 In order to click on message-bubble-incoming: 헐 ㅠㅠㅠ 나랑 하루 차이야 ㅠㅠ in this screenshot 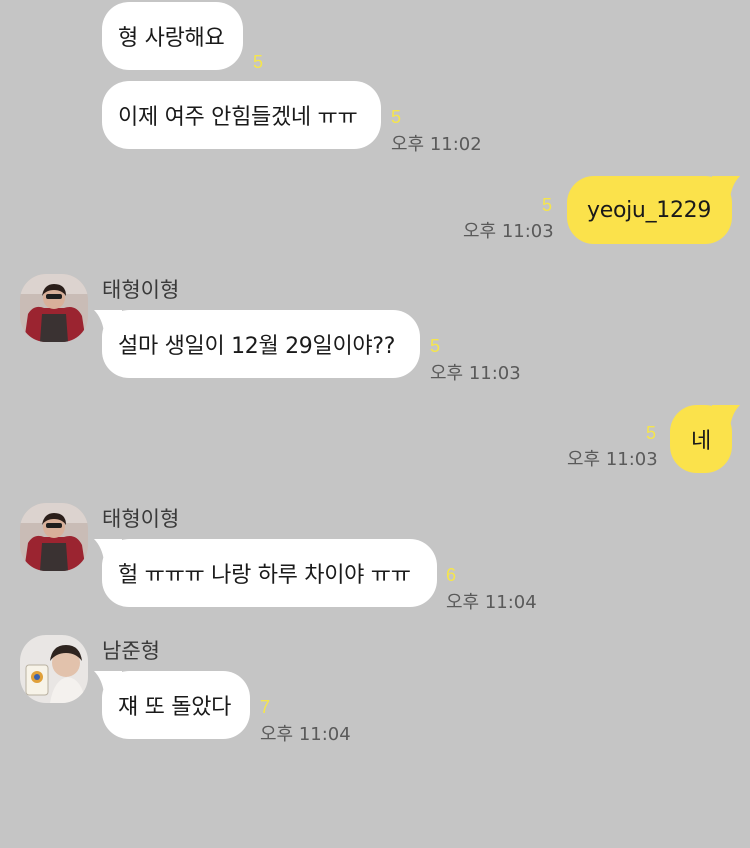, I will do `click(265, 573)`.